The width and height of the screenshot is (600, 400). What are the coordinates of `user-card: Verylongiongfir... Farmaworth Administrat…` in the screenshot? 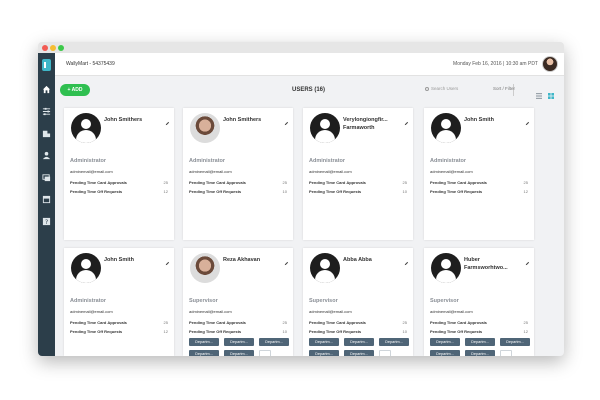 It's located at (358, 174).